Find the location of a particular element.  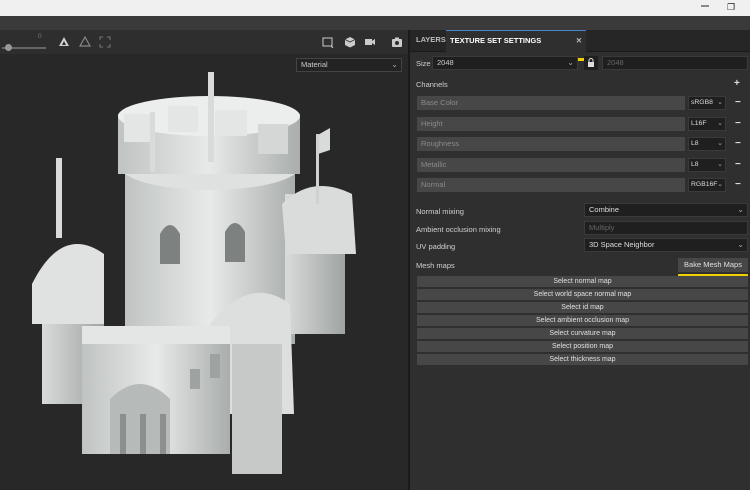

channel-format-select: sRGB8 ⌄ is located at coordinates (707, 103).